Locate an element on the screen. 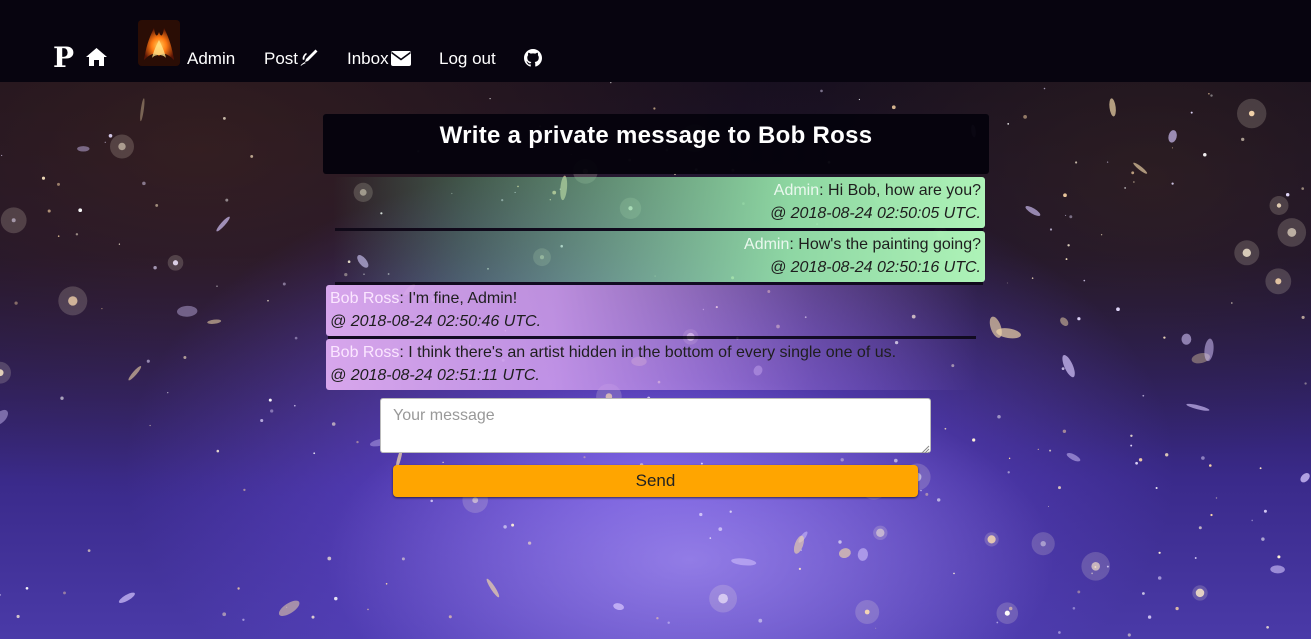 The width and height of the screenshot is (1311, 639). page-header: Write a private message to Bob Ross is located at coordinates (656, 144).